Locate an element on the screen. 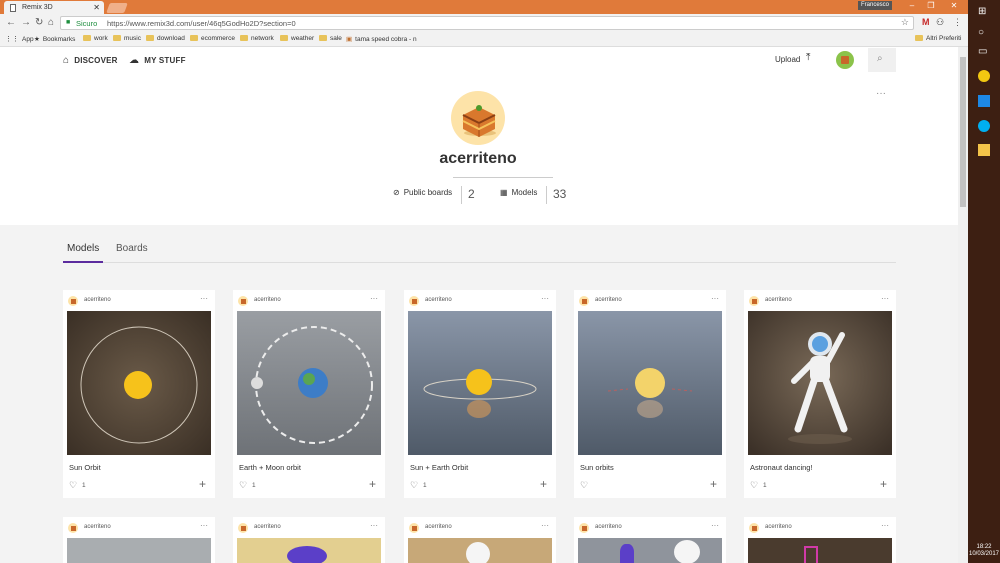 The image size is (1000, 563). tab-models: Models is located at coordinates (83, 248).